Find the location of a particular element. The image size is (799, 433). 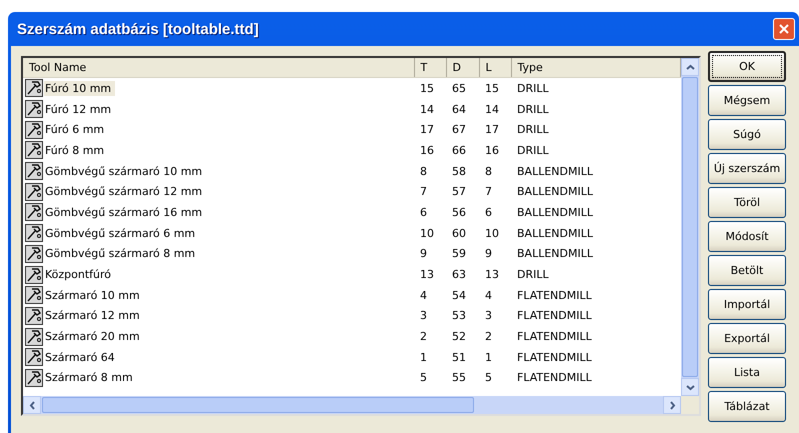

table-cell: Fúró 8 mm is located at coordinates (76, 150).